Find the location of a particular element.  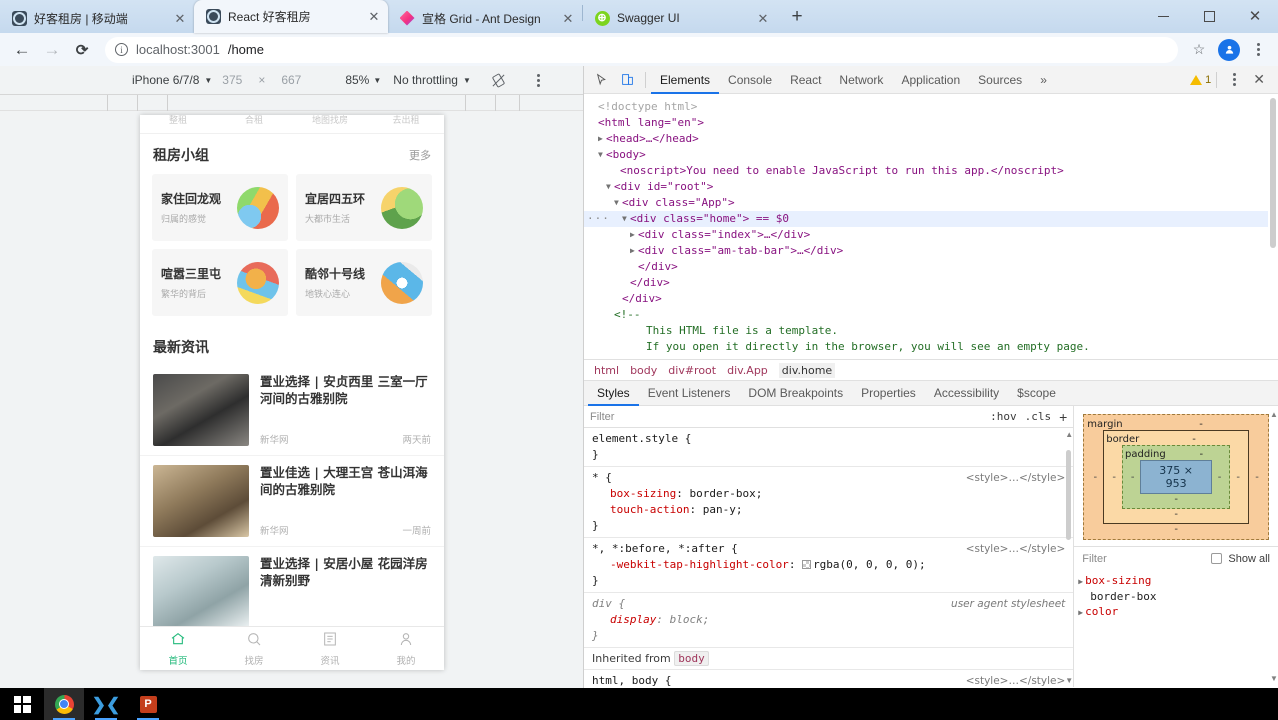

powerpoint-taskbar-button: P is located at coordinates (148, 704).